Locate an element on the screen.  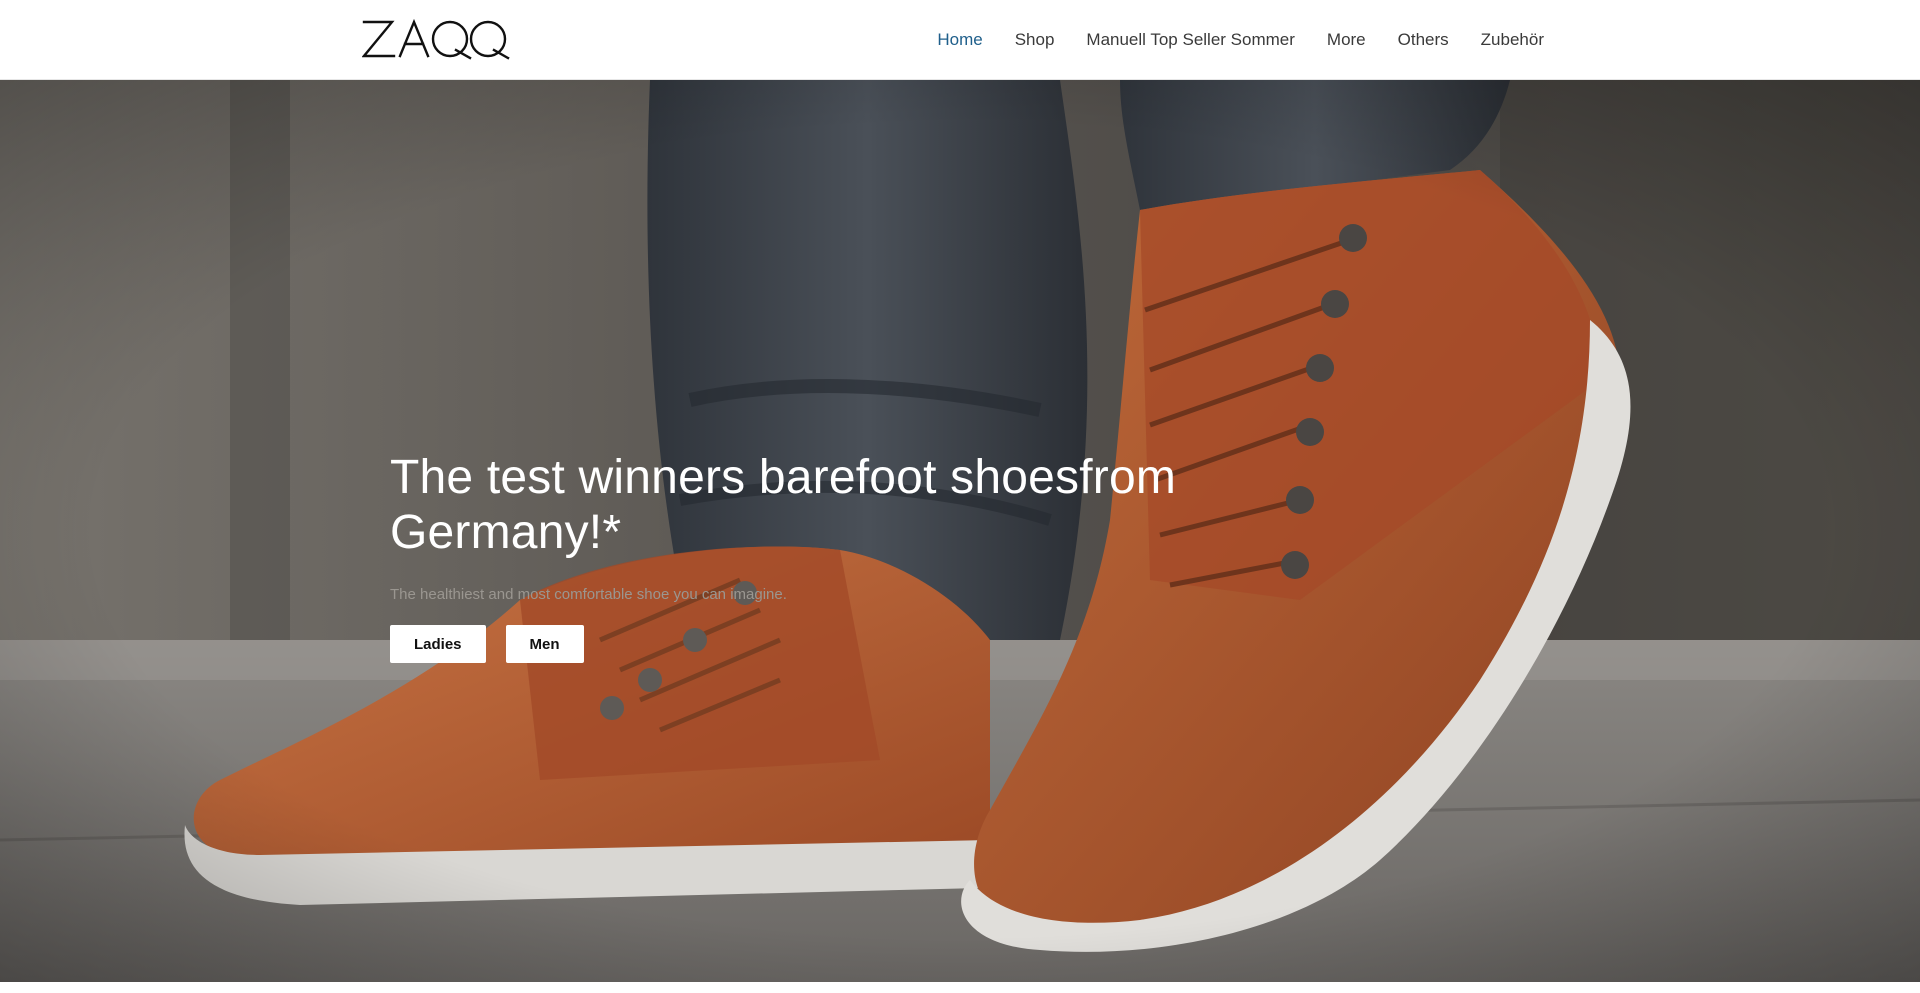
logo-wordmark is located at coordinates (435, 39).